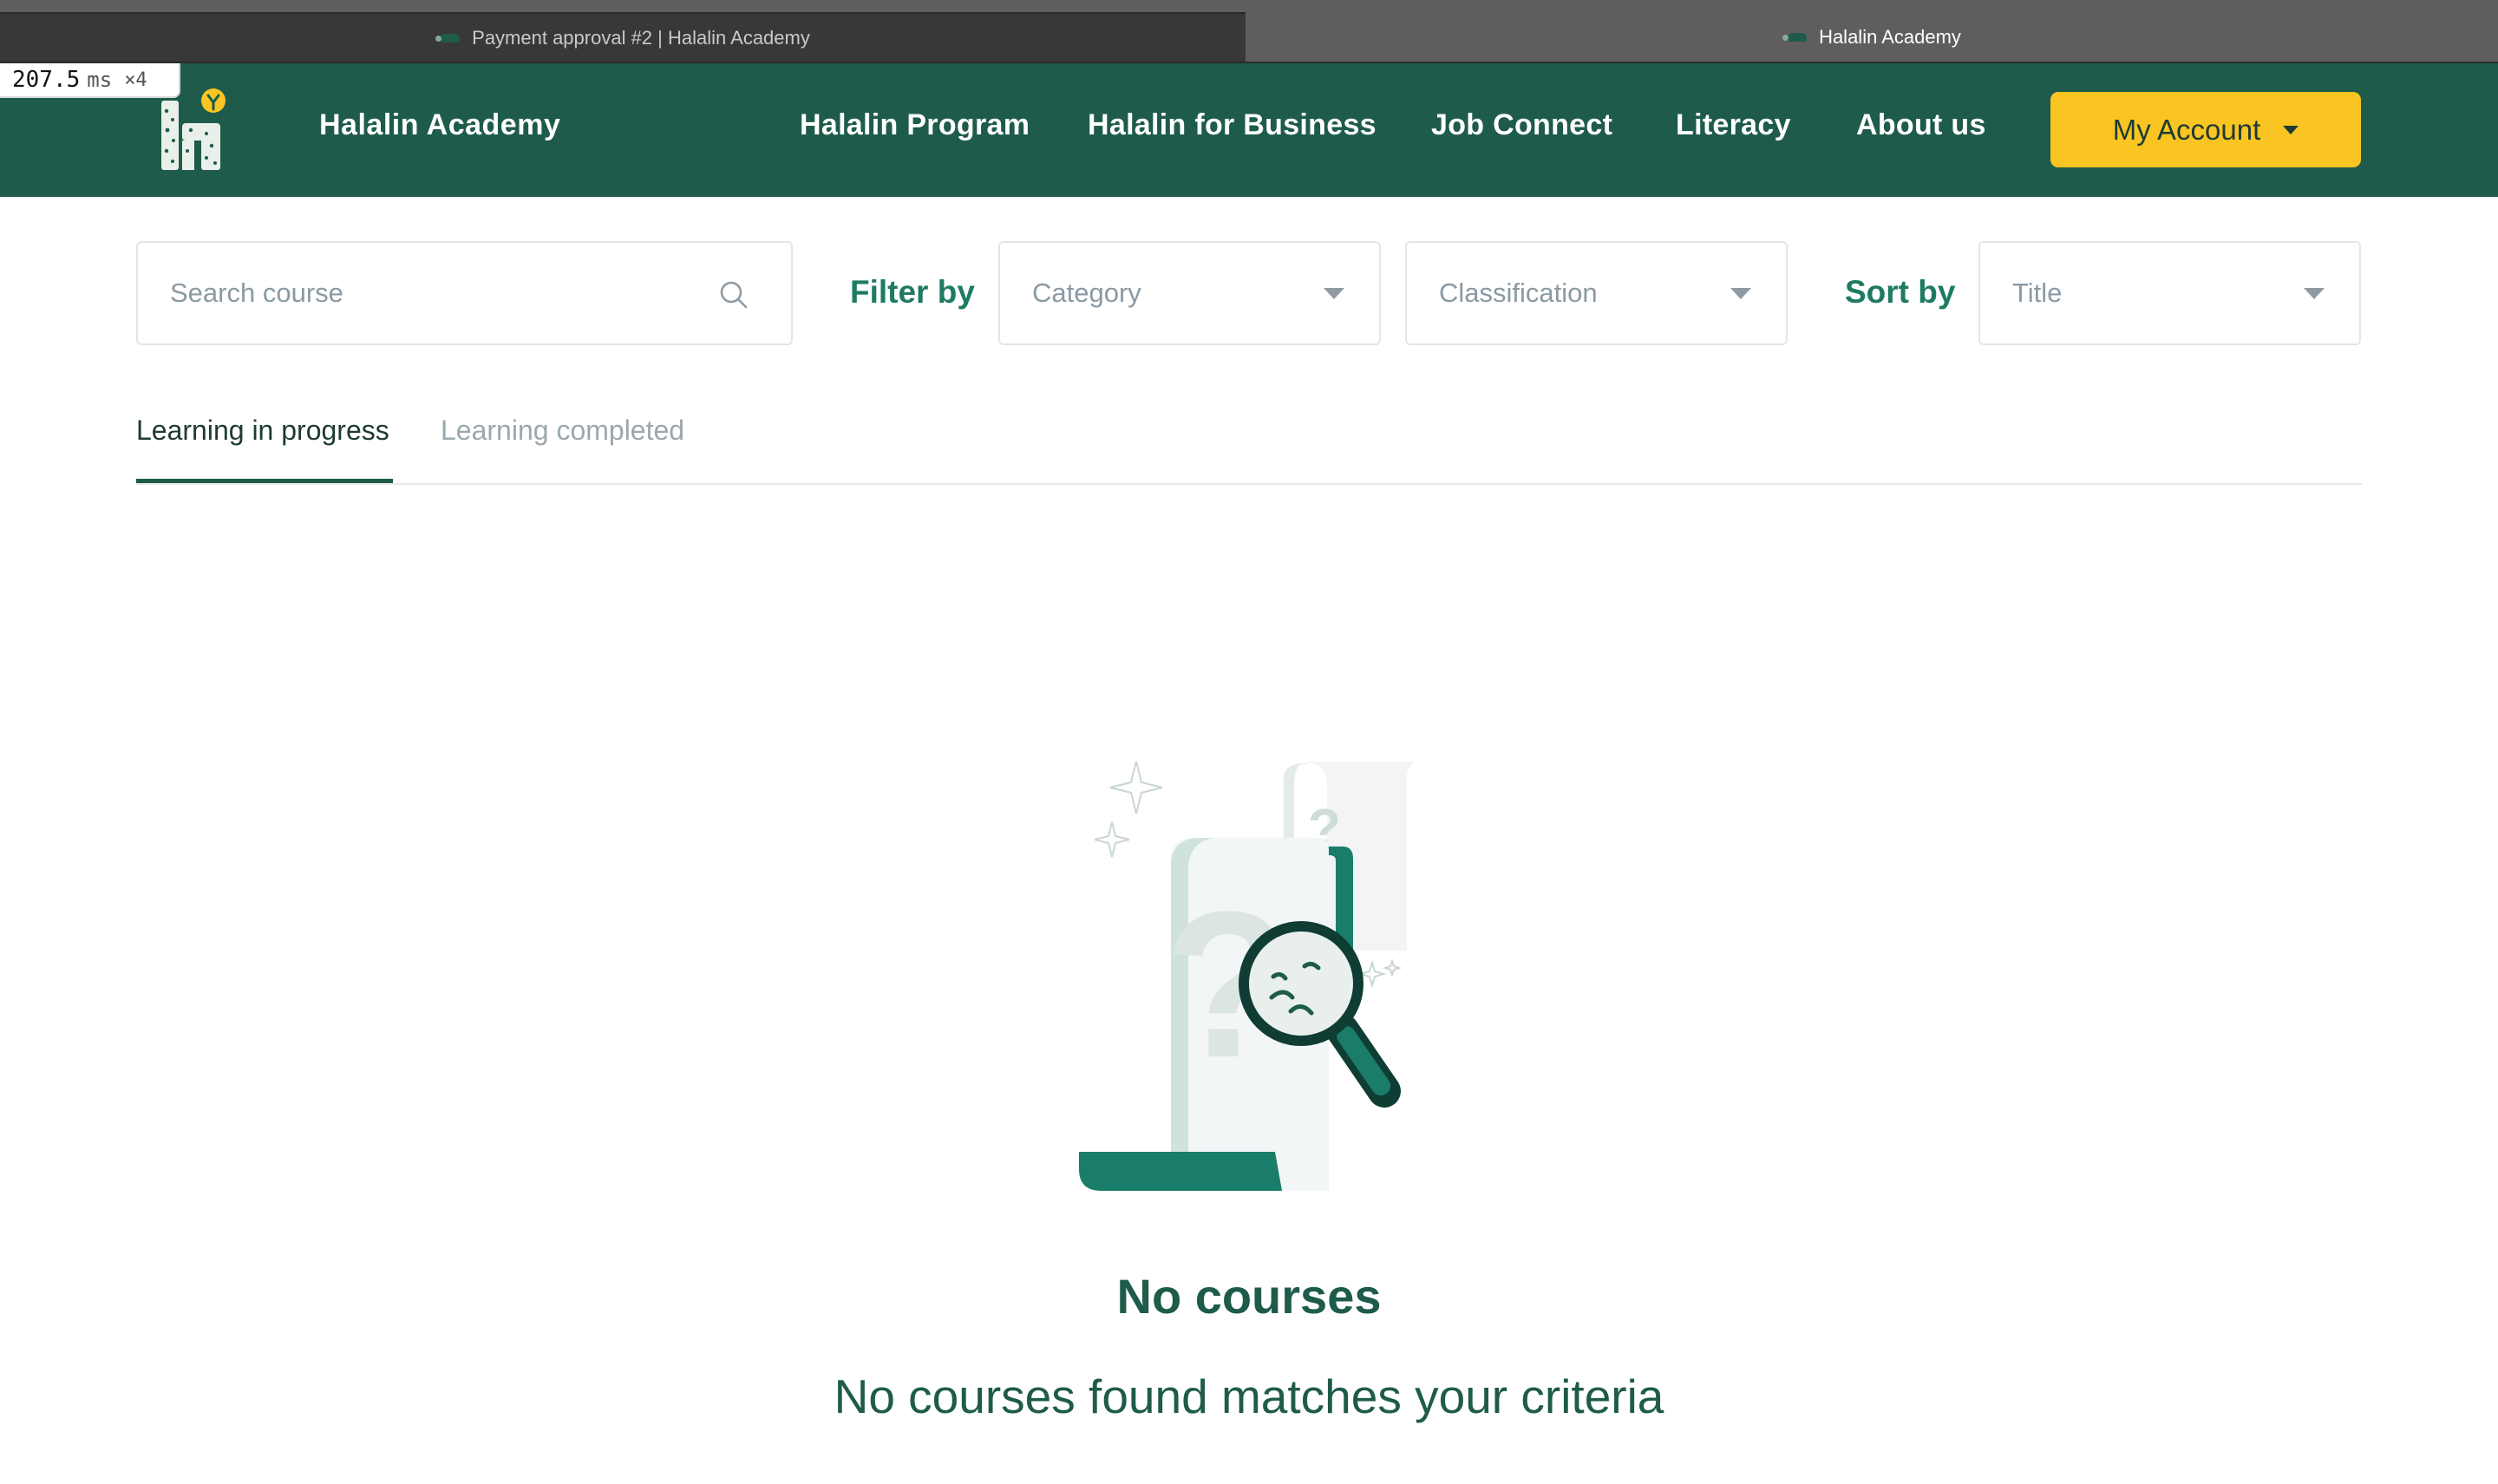  I want to click on nav-literacy: Literacy, so click(1733, 125).